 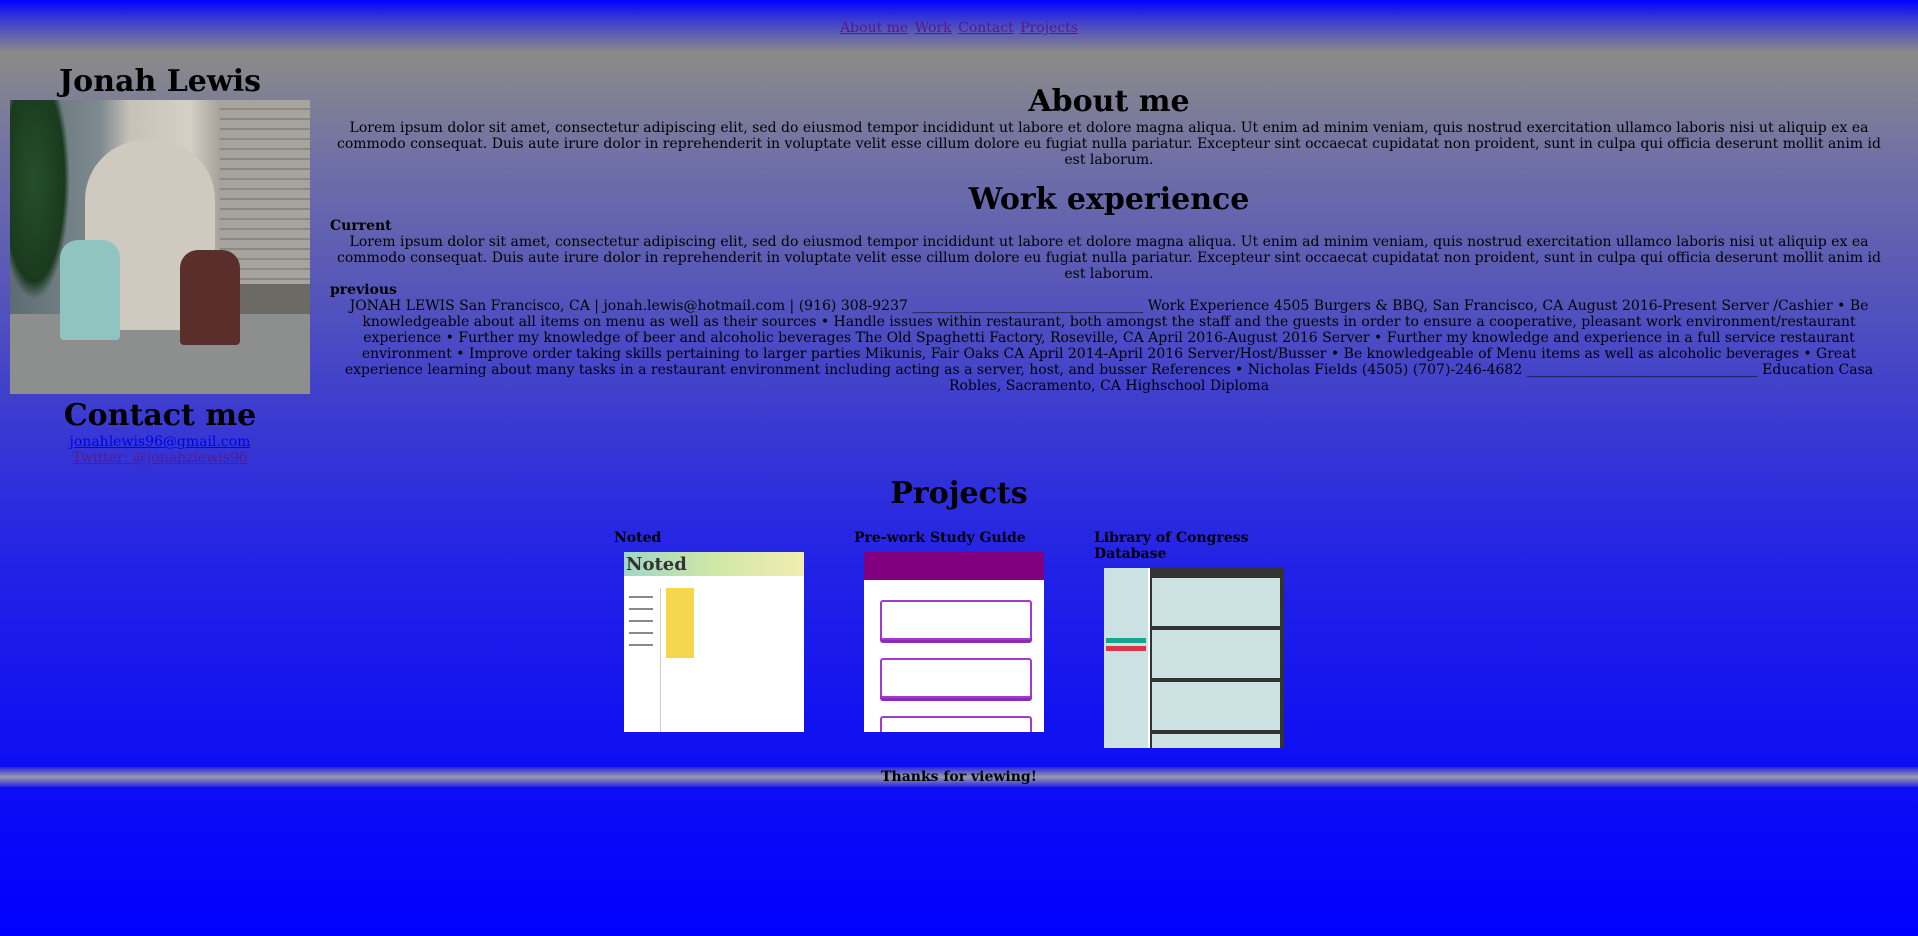 What do you see at coordinates (940, 538) in the screenshot?
I see `project-title: Pre-work Study Guide` at bounding box center [940, 538].